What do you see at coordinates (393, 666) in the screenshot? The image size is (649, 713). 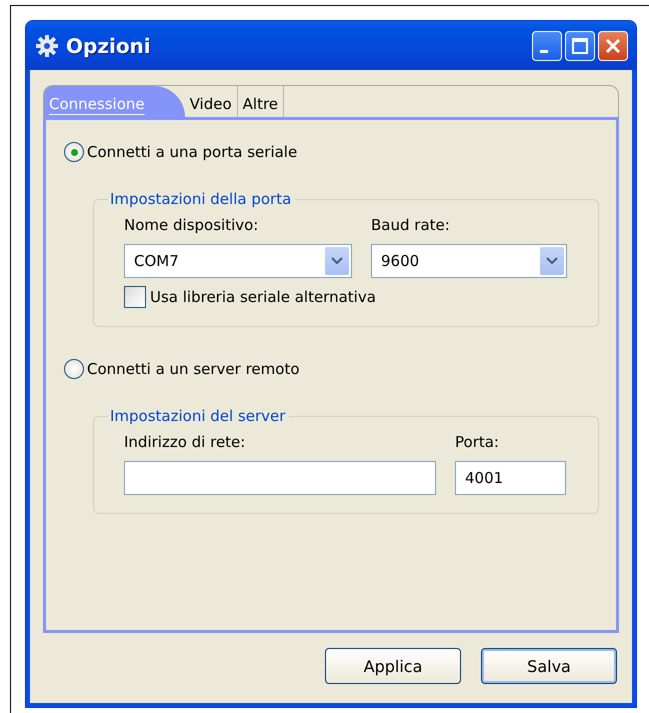 I see `dialog-button: Applica` at bounding box center [393, 666].